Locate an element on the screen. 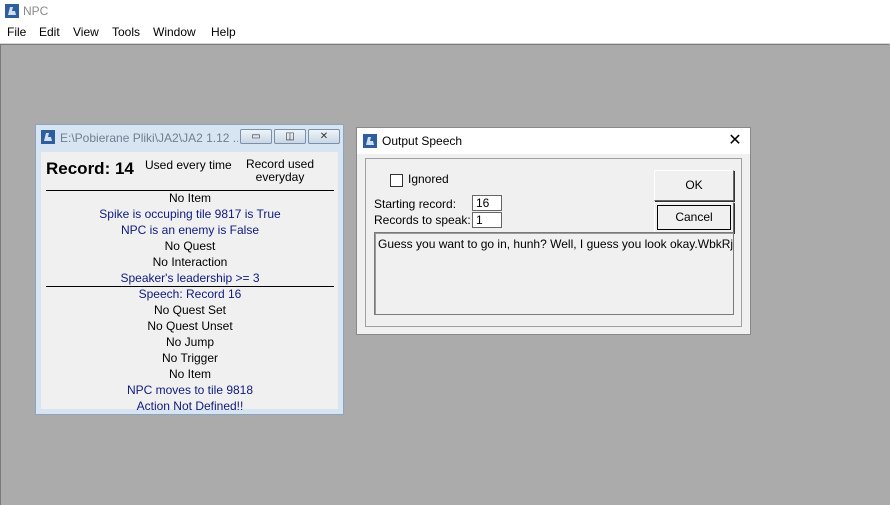  records-to-speak-field: 1 is located at coordinates (487, 220).